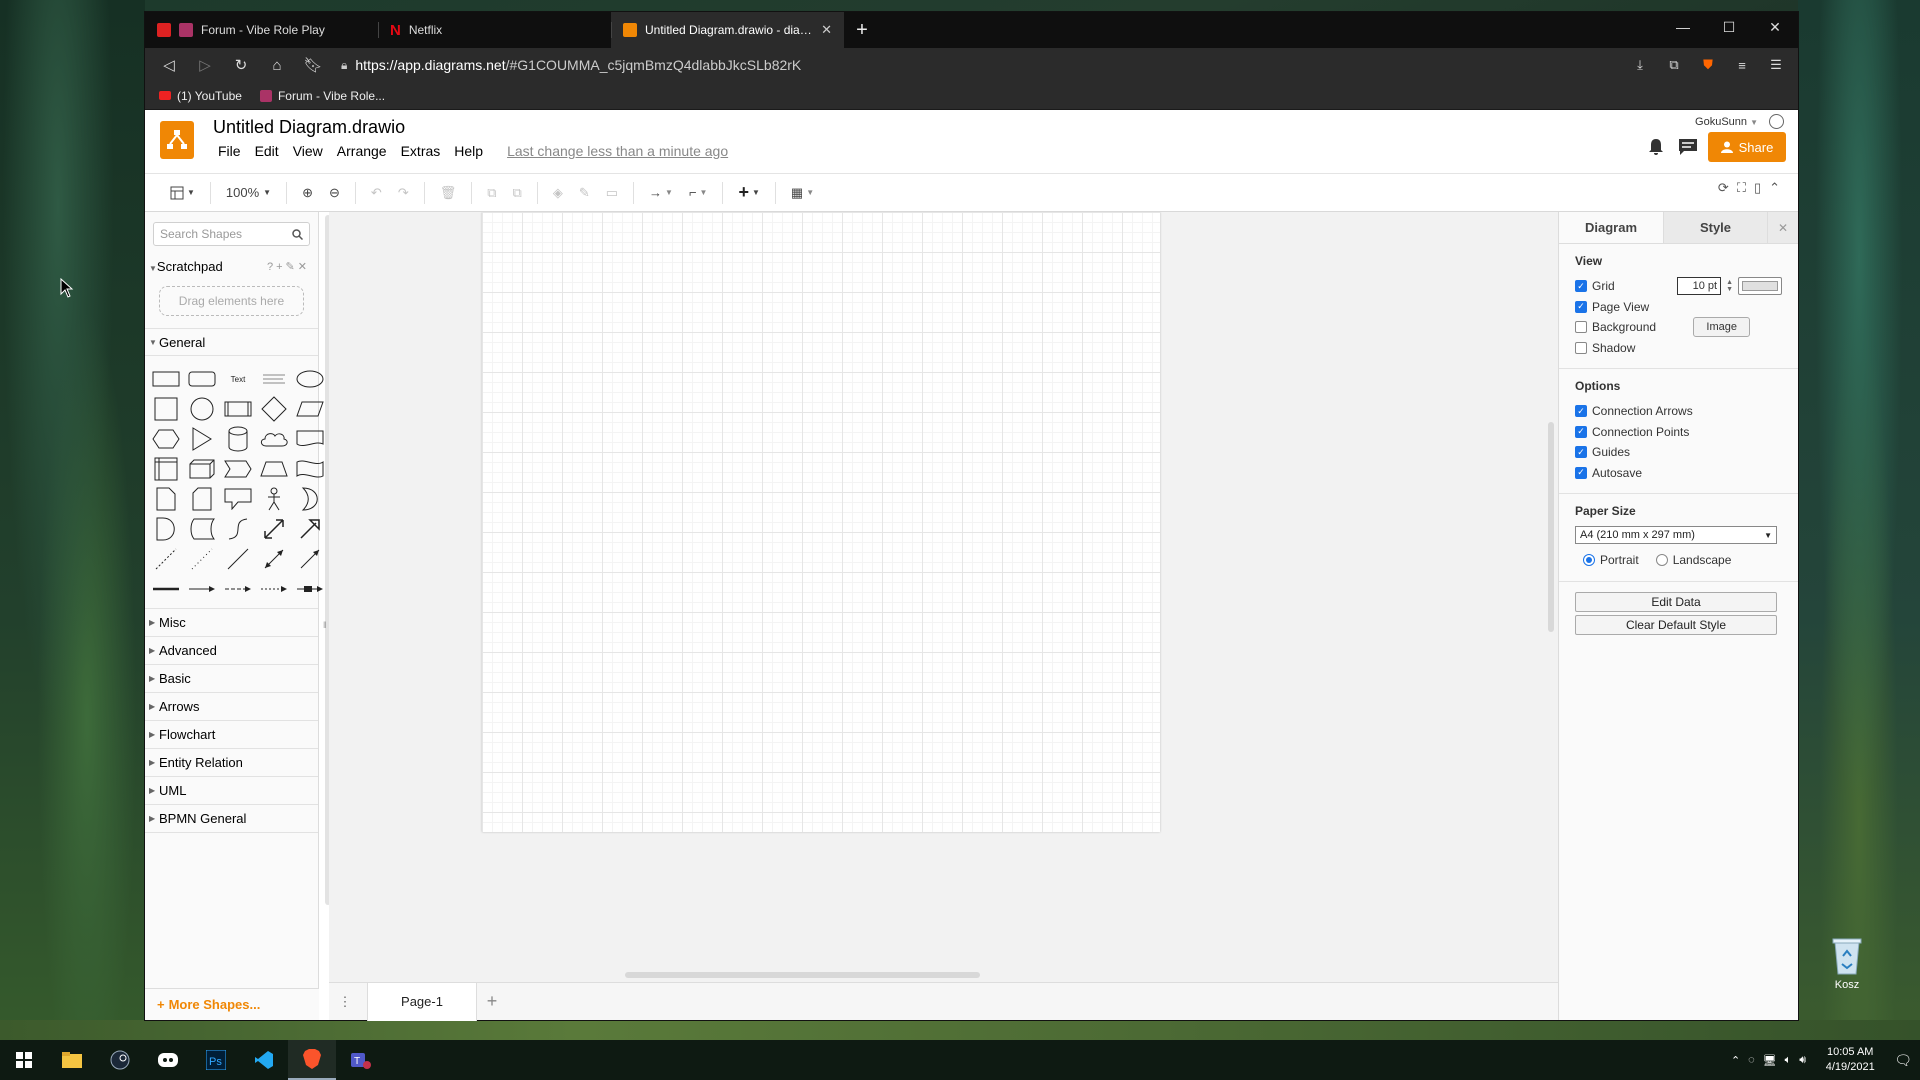  What do you see at coordinates (494, 30) in the screenshot?
I see `tab-netflix: N Netflix` at bounding box center [494, 30].